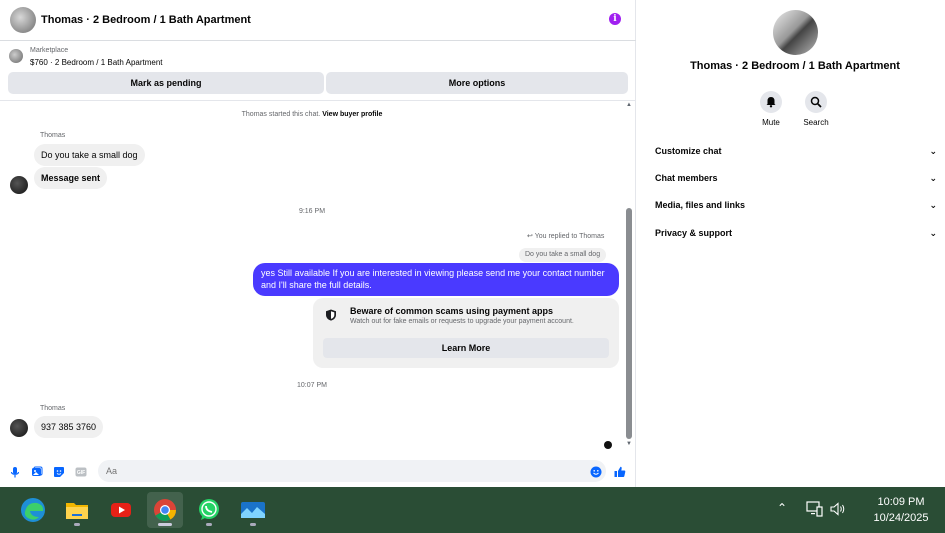 This screenshot has height=533, width=945. Describe the element at coordinates (796, 233) in the screenshot. I see `section-privacy-support: Privacy & support ⌄` at that location.